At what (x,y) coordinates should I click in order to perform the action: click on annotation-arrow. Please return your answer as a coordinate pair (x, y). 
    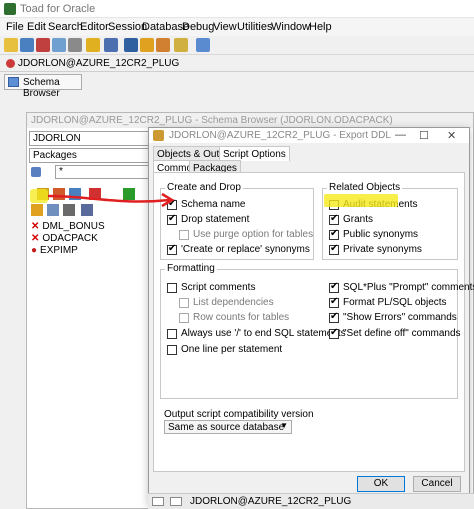
    Looking at the image, I should click on (111, 200).